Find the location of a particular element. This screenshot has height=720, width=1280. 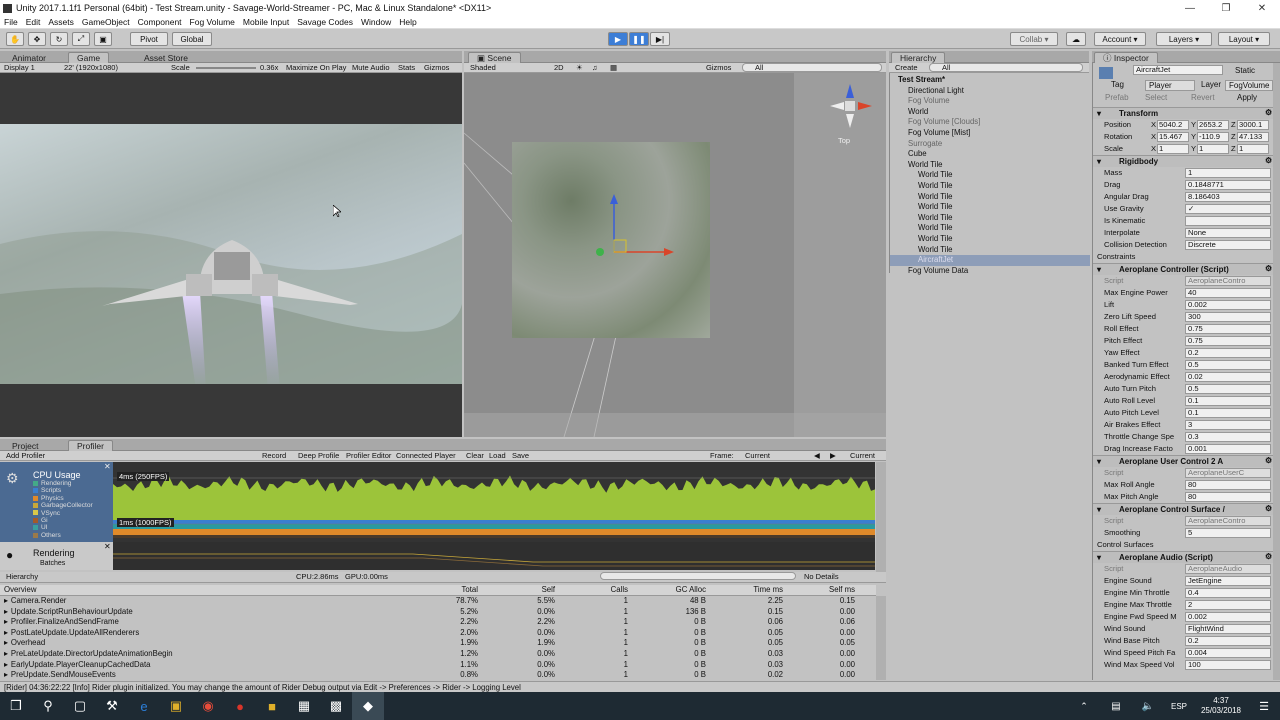

pivot-button: Pivot is located at coordinates (149, 39).